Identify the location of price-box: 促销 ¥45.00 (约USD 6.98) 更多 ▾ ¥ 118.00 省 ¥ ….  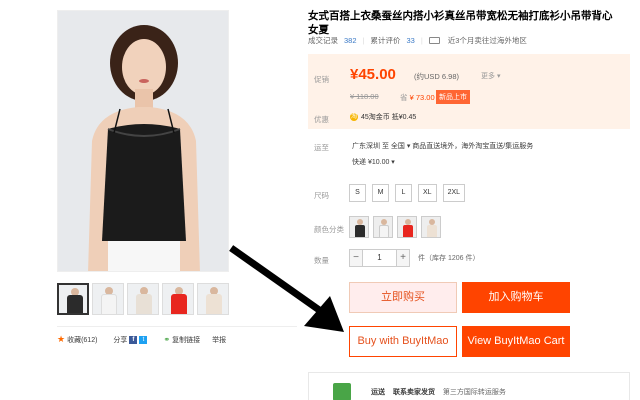
(469, 91).